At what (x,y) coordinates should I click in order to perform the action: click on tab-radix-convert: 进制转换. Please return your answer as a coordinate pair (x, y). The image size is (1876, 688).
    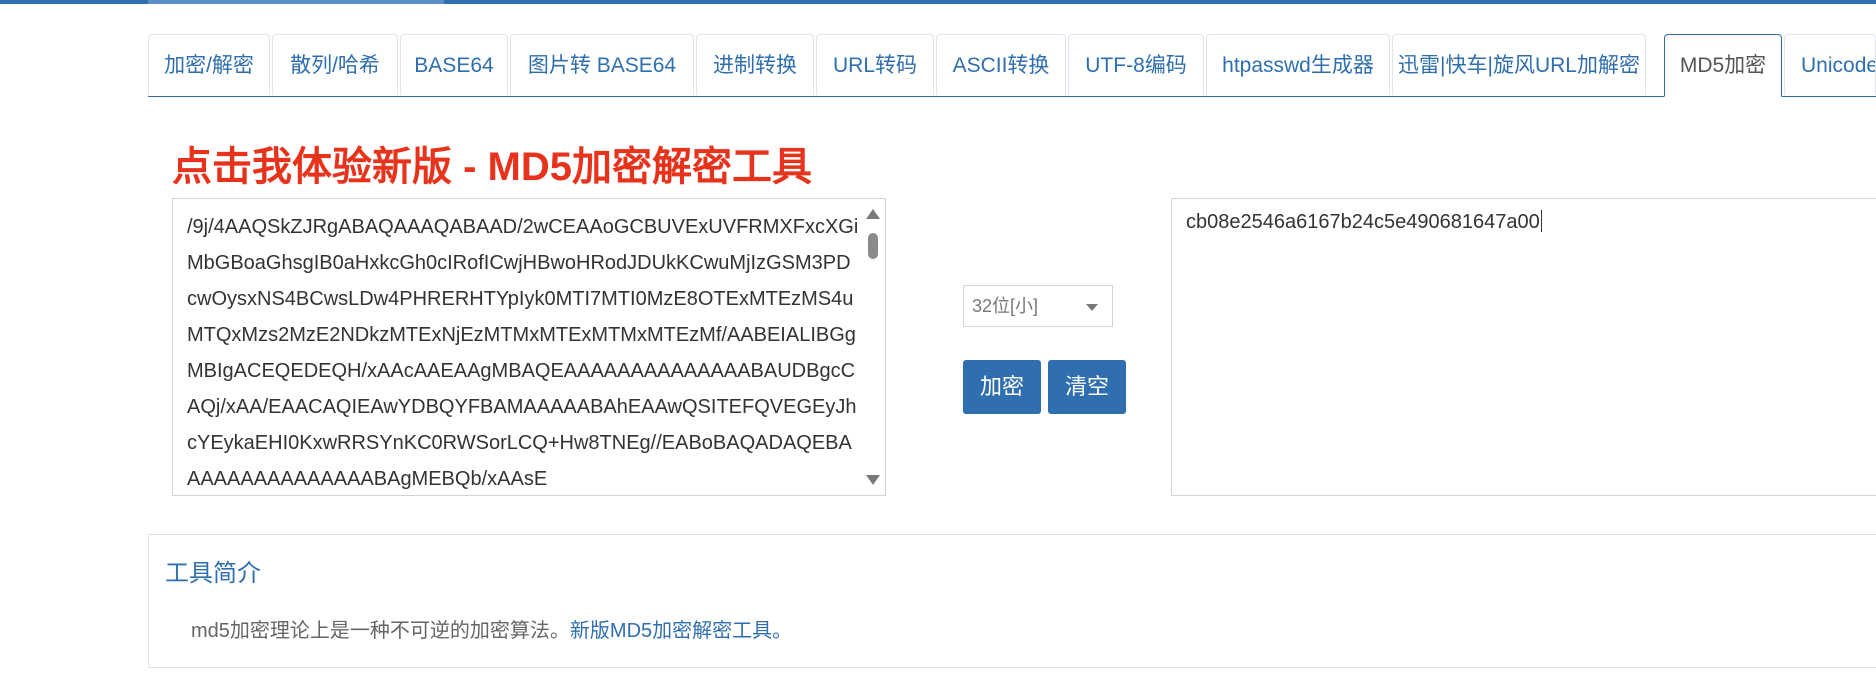
    Looking at the image, I should click on (755, 64).